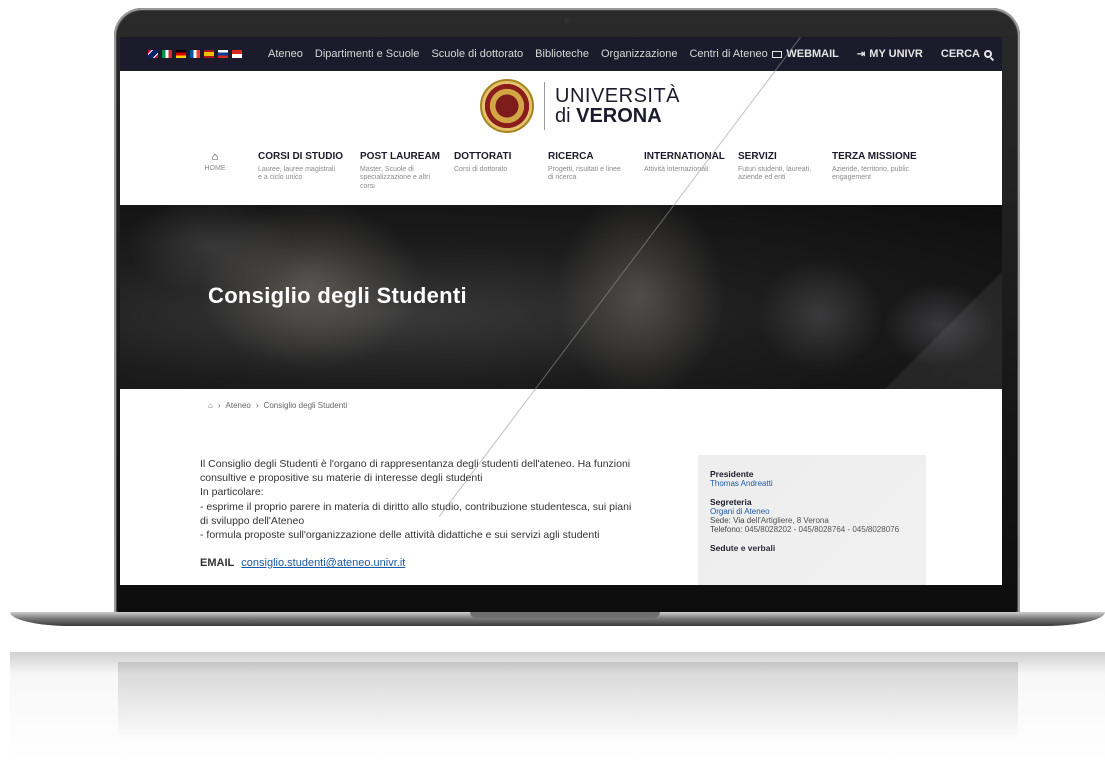 This screenshot has height=764, width=1105. I want to click on nav-international: INTERNATIONAL Attività internazionali, so click(684, 162).